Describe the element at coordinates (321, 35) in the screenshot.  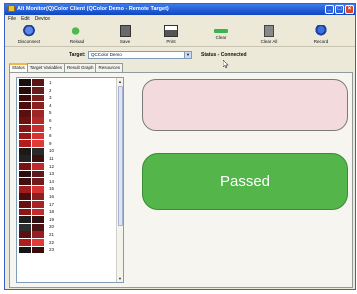
I see `record-button: Record` at that location.